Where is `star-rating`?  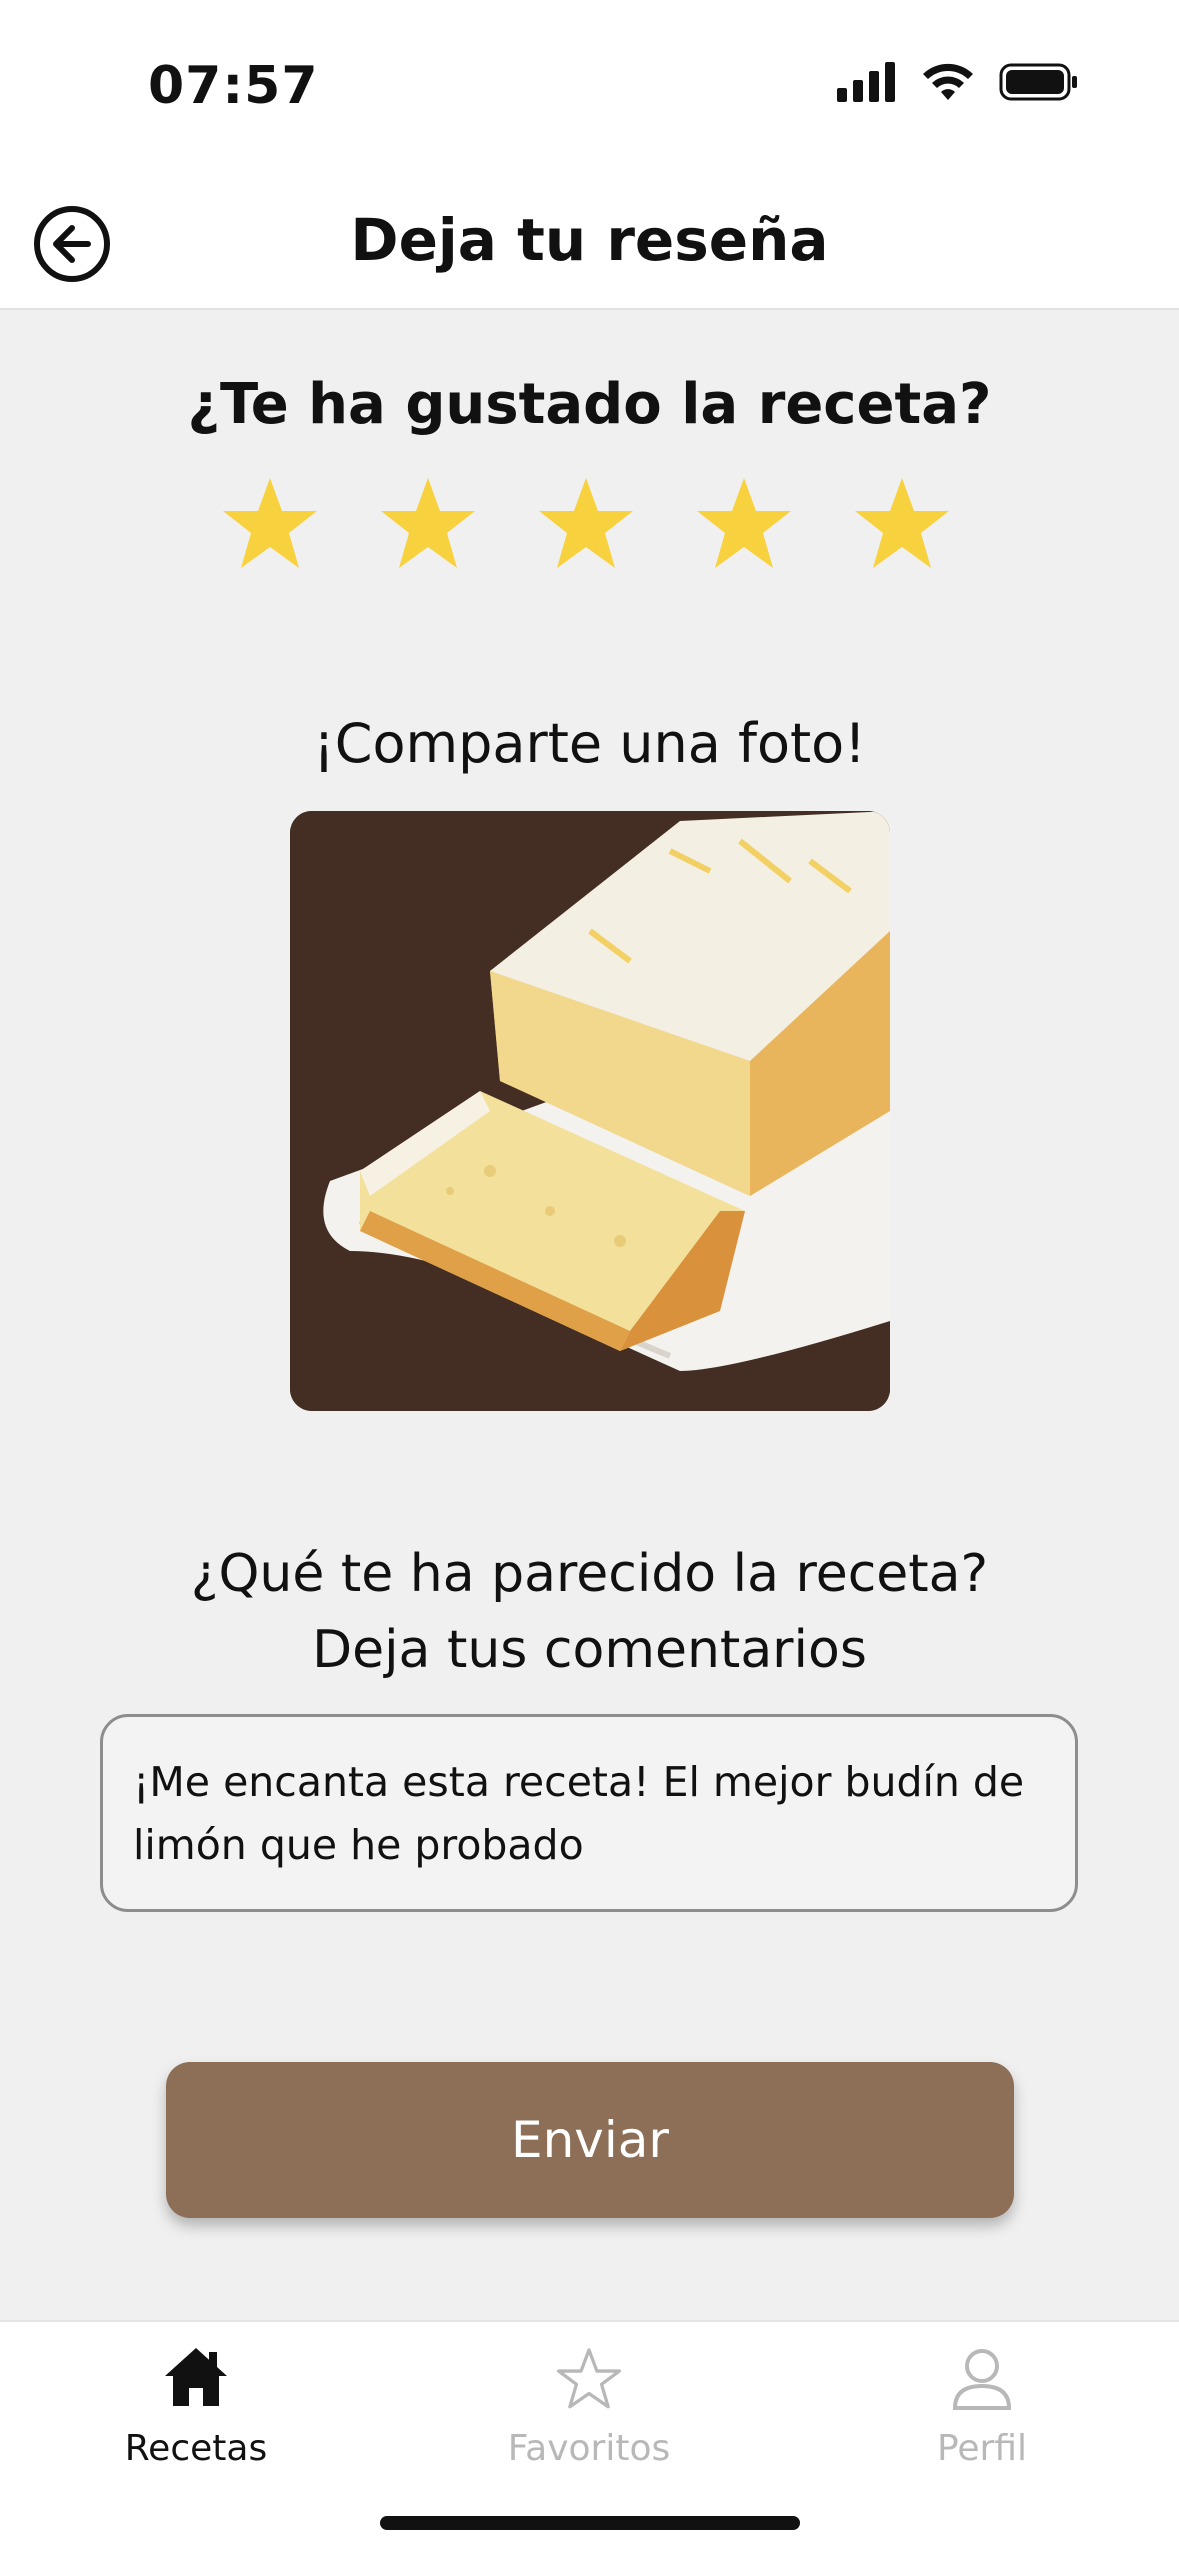
star-rating is located at coordinates (586, 524).